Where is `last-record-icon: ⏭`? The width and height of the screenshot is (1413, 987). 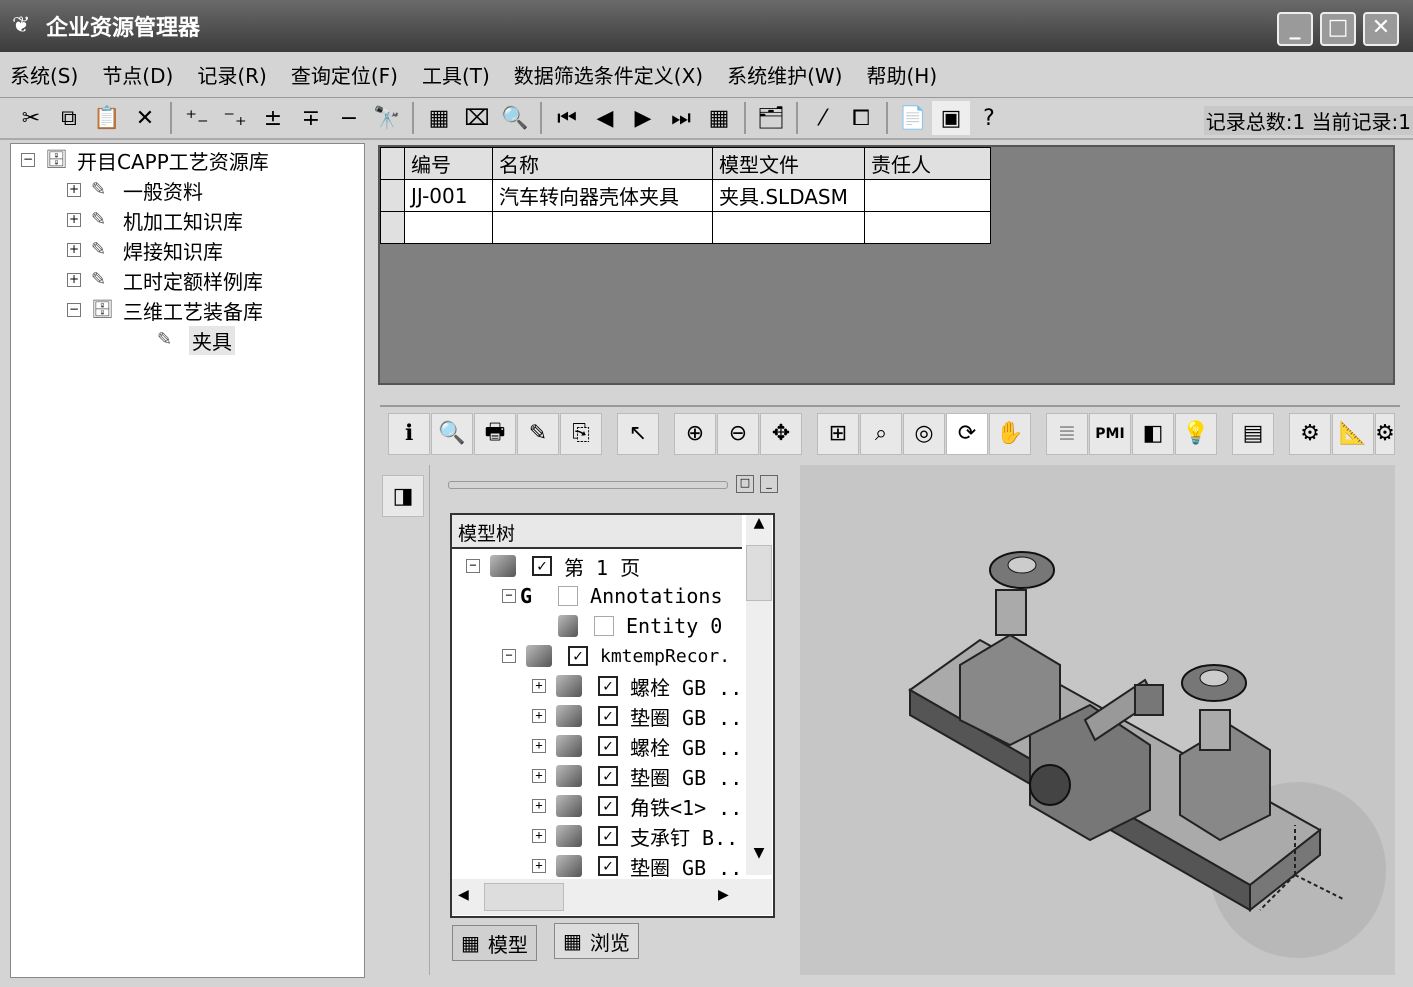
last-record-icon: ⏭ is located at coordinates (681, 118).